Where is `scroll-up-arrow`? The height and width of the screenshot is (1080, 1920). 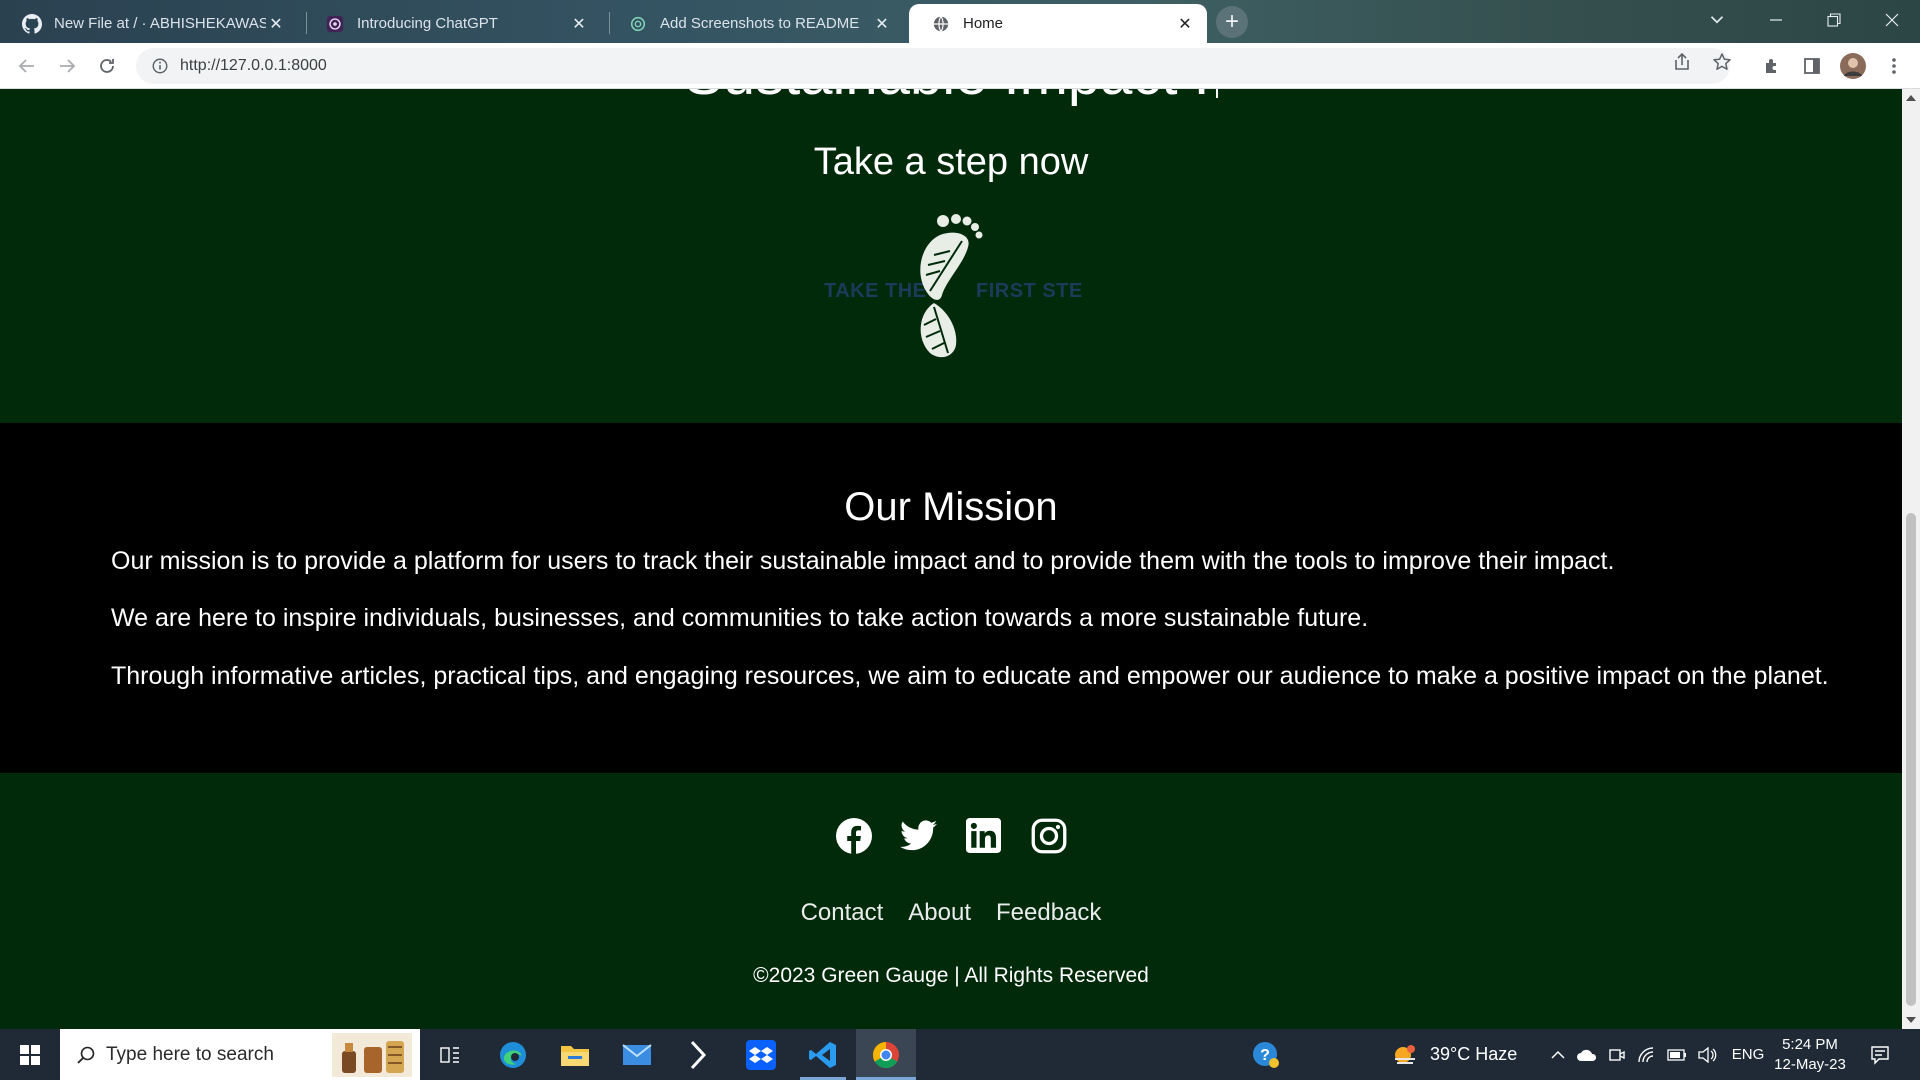 scroll-up-arrow is located at coordinates (1911, 98).